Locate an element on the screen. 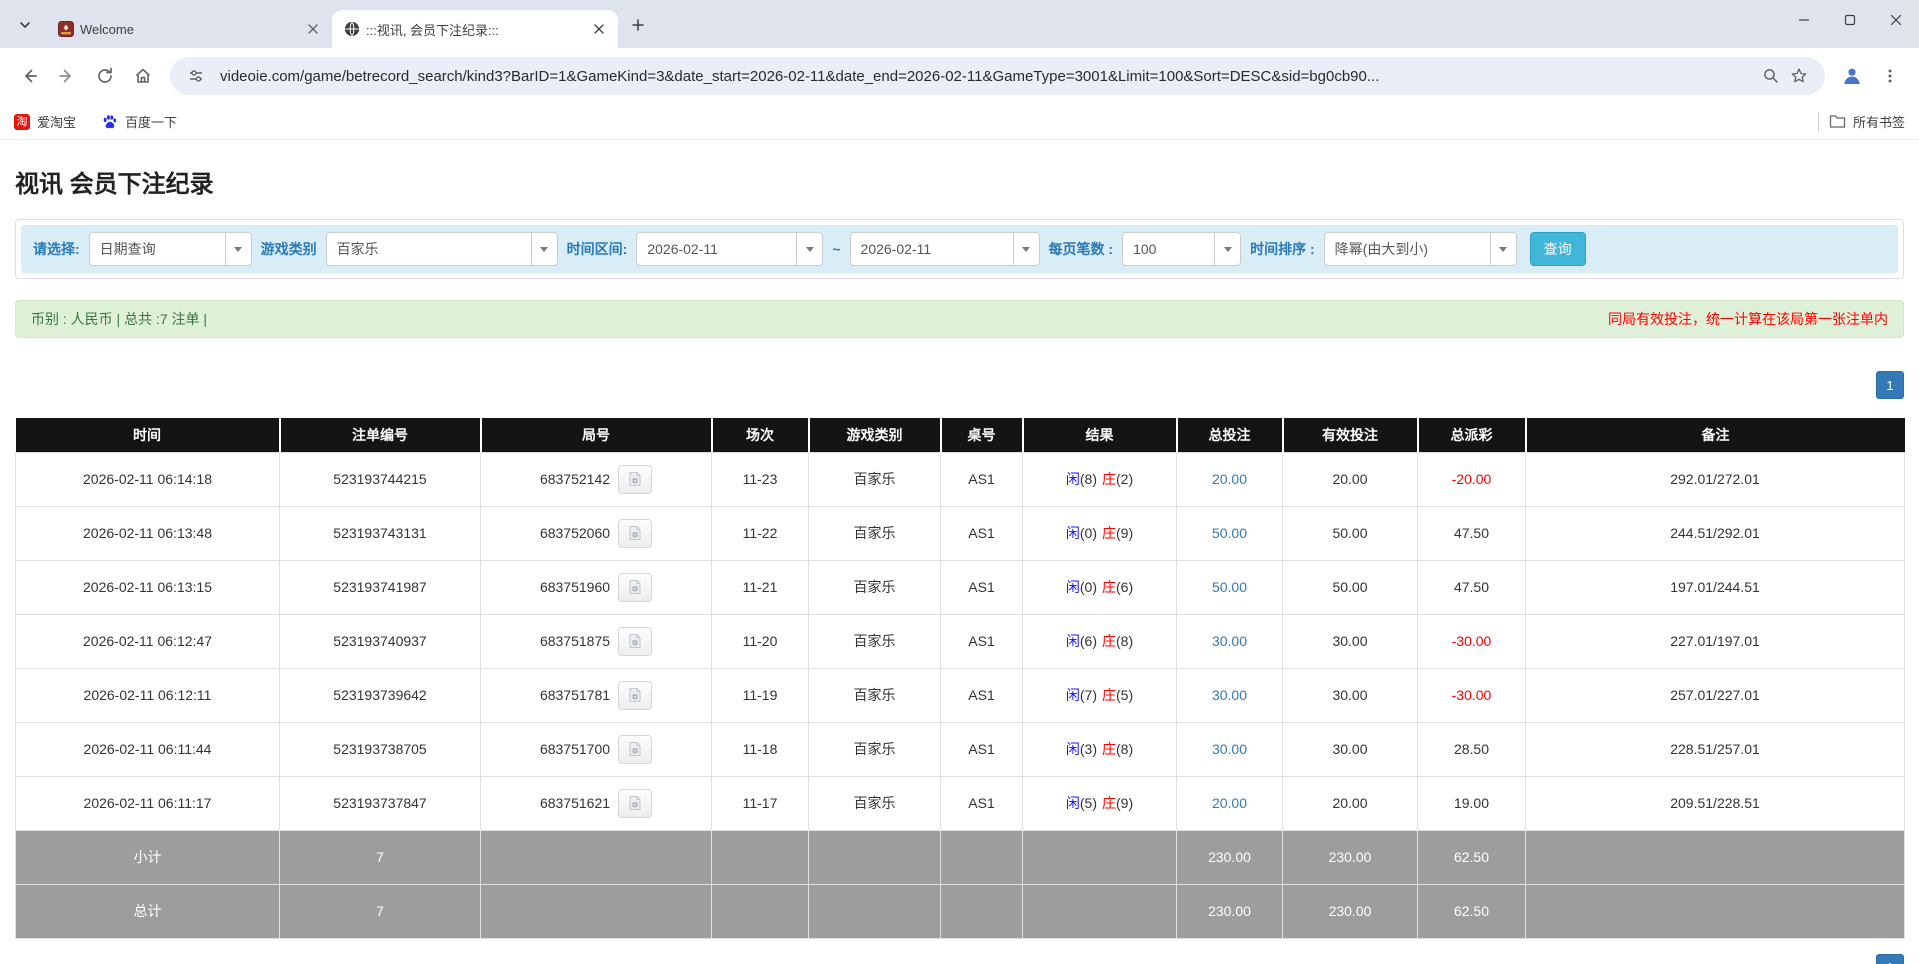 This screenshot has width=1919, height=964. window-maximize-button is located at coordinates (1850, 20).